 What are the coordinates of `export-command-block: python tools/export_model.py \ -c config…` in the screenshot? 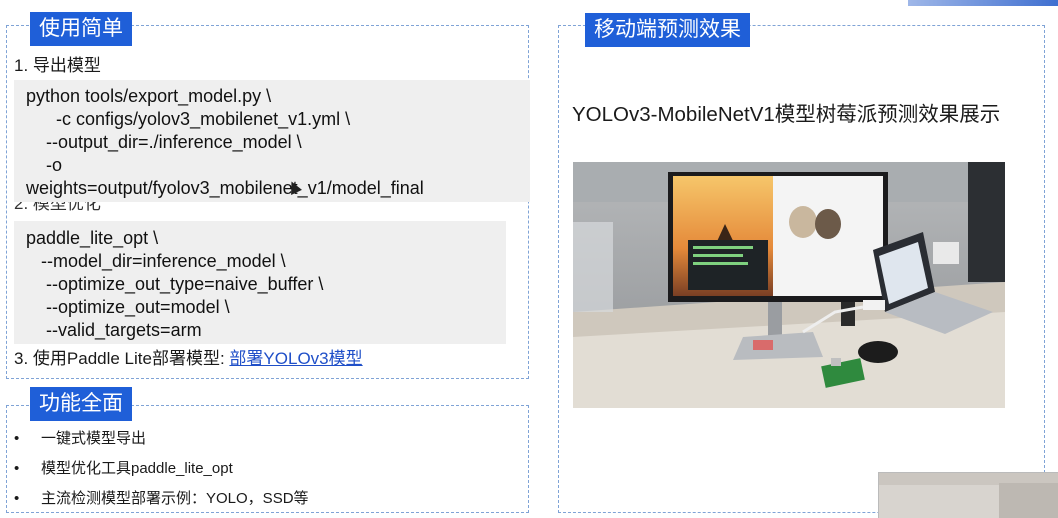 It's located at (272, 141).